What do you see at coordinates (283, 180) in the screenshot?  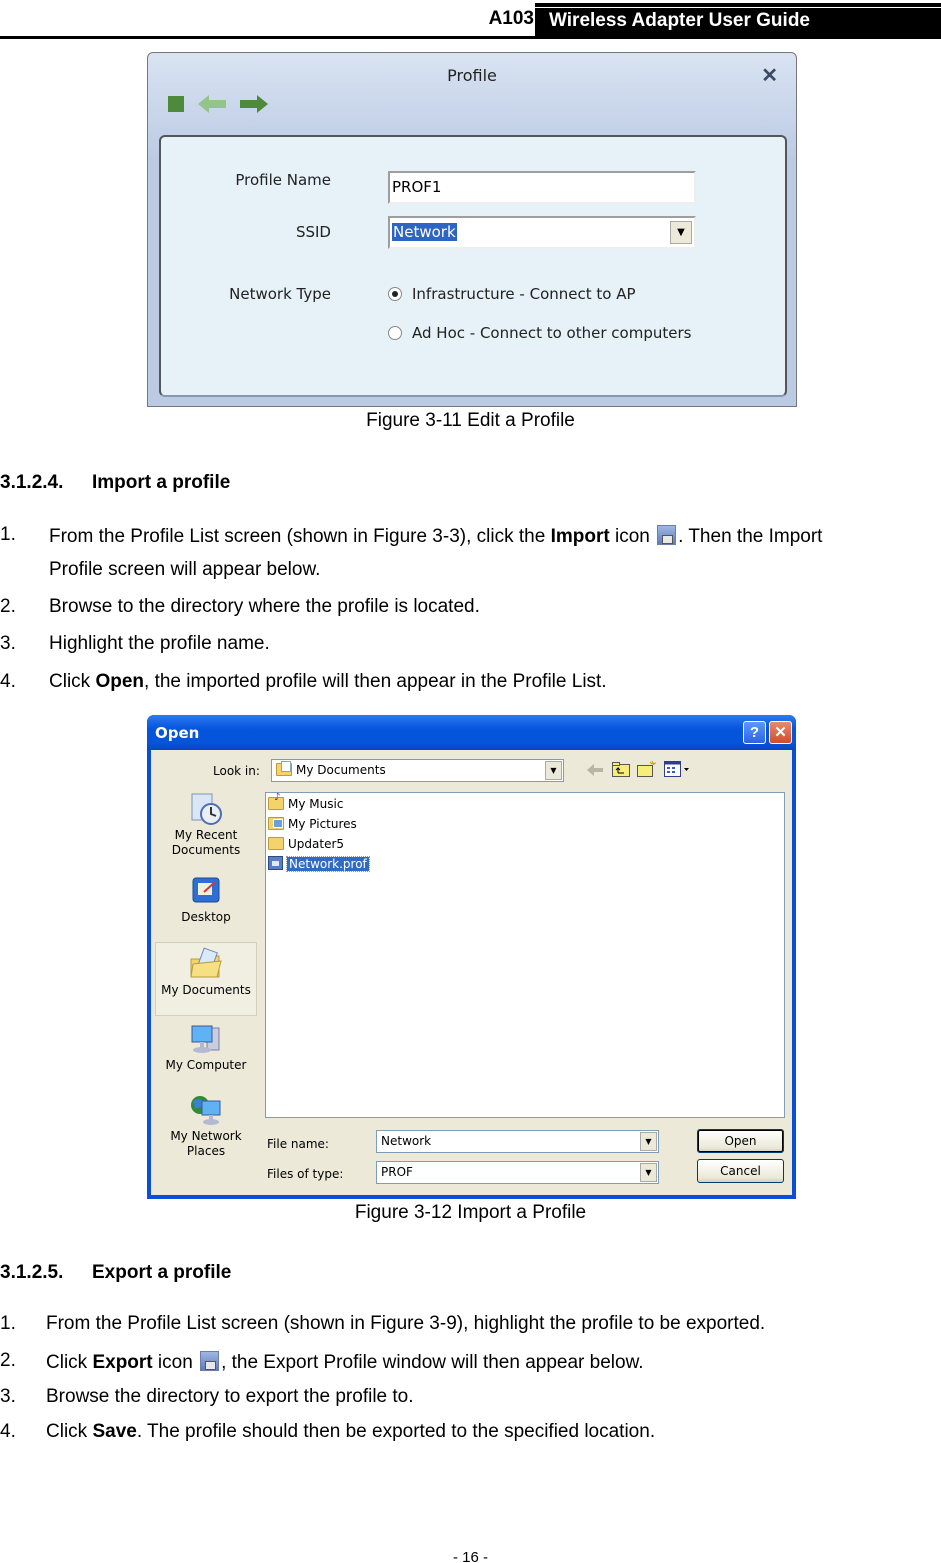 I see `profile-name-label: Profile Name` at bounding box center [283, 180].